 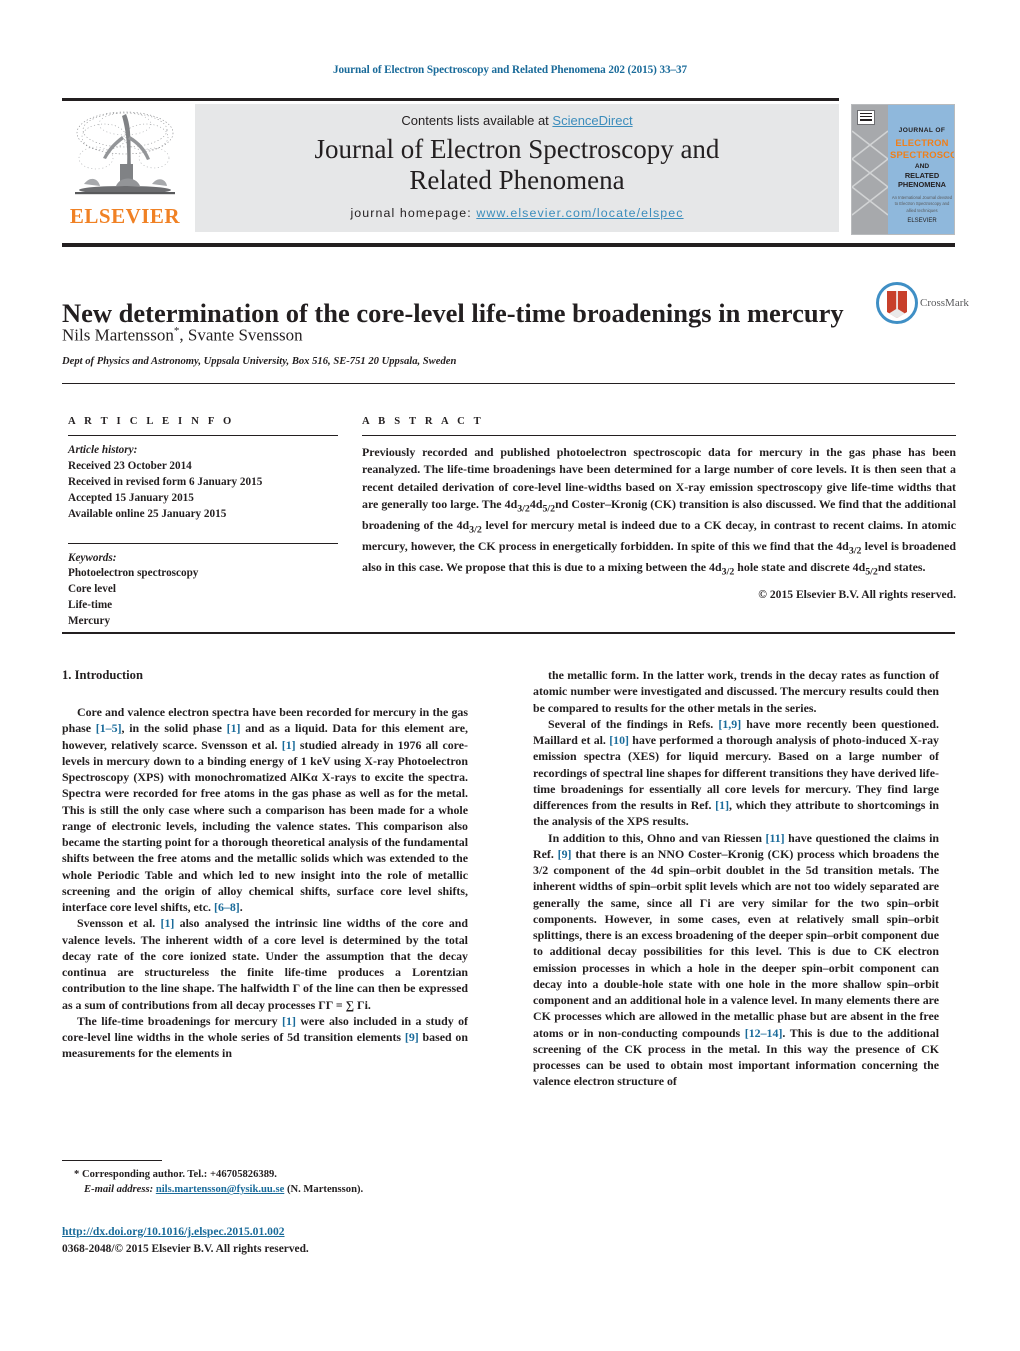 What do you see at coordinates (659, 435) in the screenshot?
I see `abstract-rule` at bounding box center [659, 435].